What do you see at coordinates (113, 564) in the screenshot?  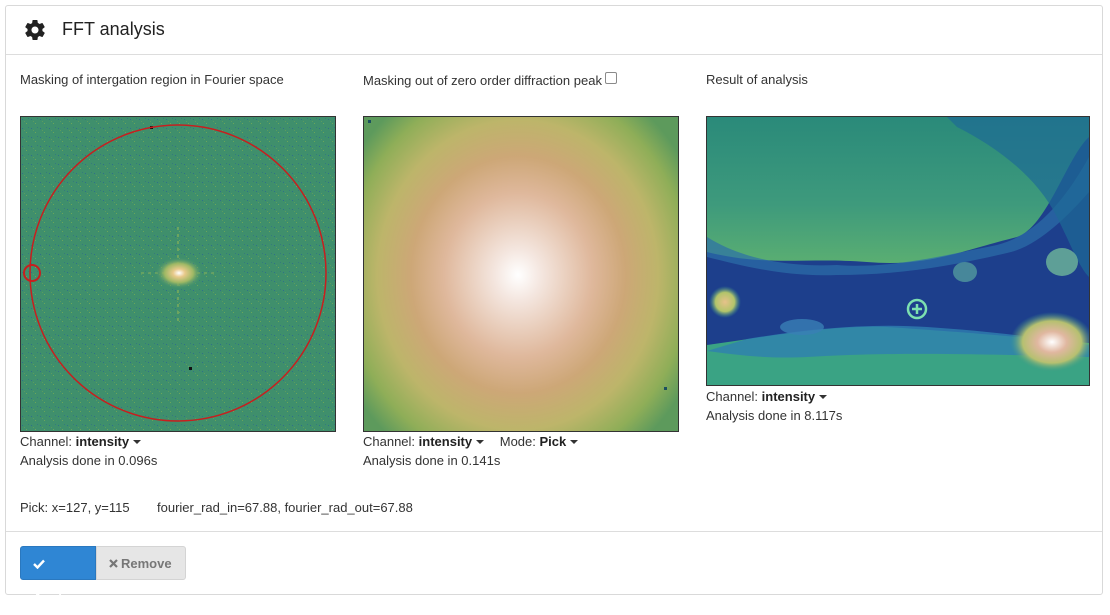 I see `close-icon` at bounding box center [113, 564].